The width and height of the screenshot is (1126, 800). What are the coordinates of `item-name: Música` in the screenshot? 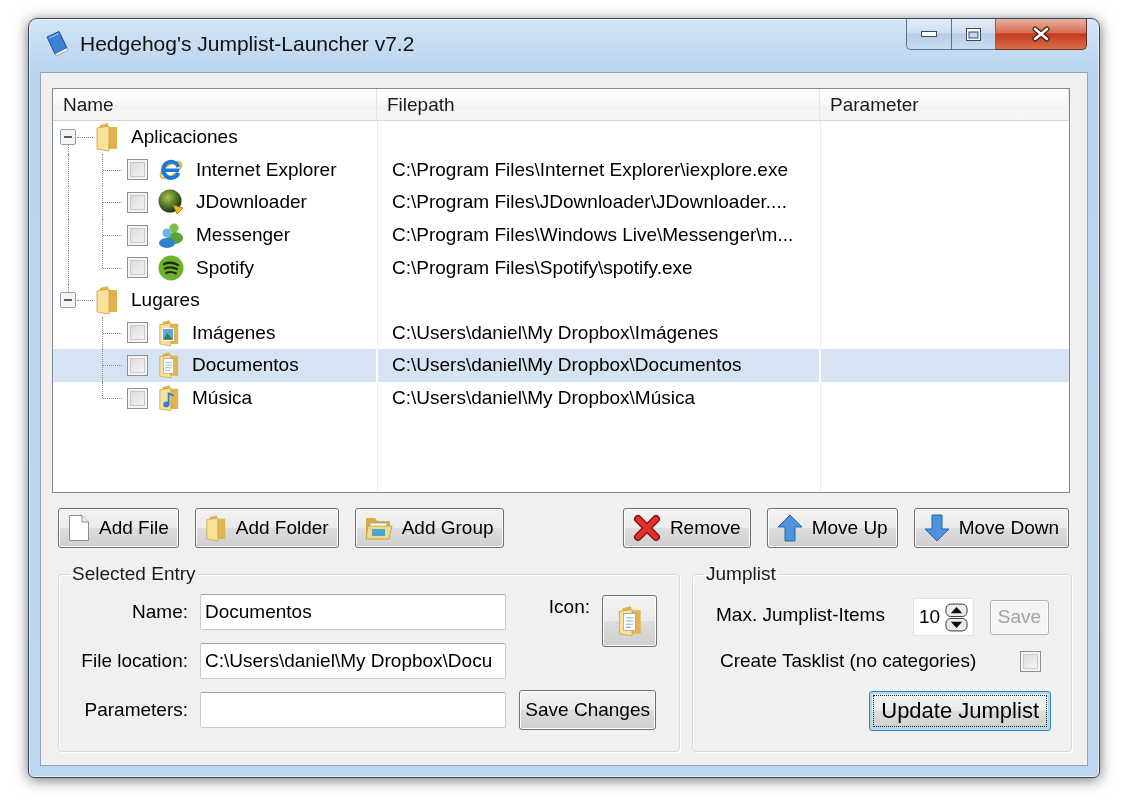 It's located at (222, 398).